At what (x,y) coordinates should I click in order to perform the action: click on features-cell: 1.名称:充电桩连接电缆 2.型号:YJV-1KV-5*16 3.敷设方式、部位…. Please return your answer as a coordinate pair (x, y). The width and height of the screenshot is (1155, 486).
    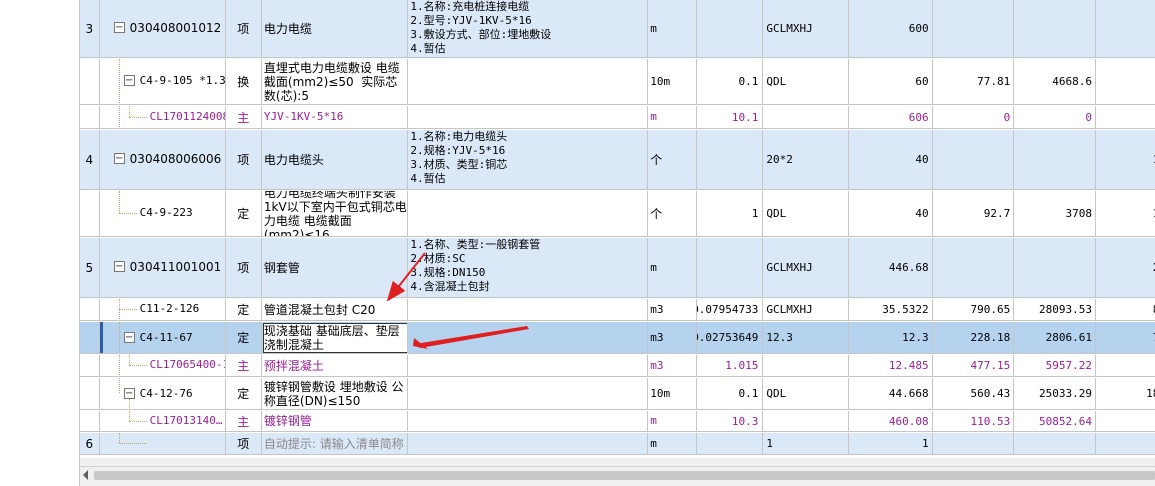
    Looking at the image, I should click on (528, 28).